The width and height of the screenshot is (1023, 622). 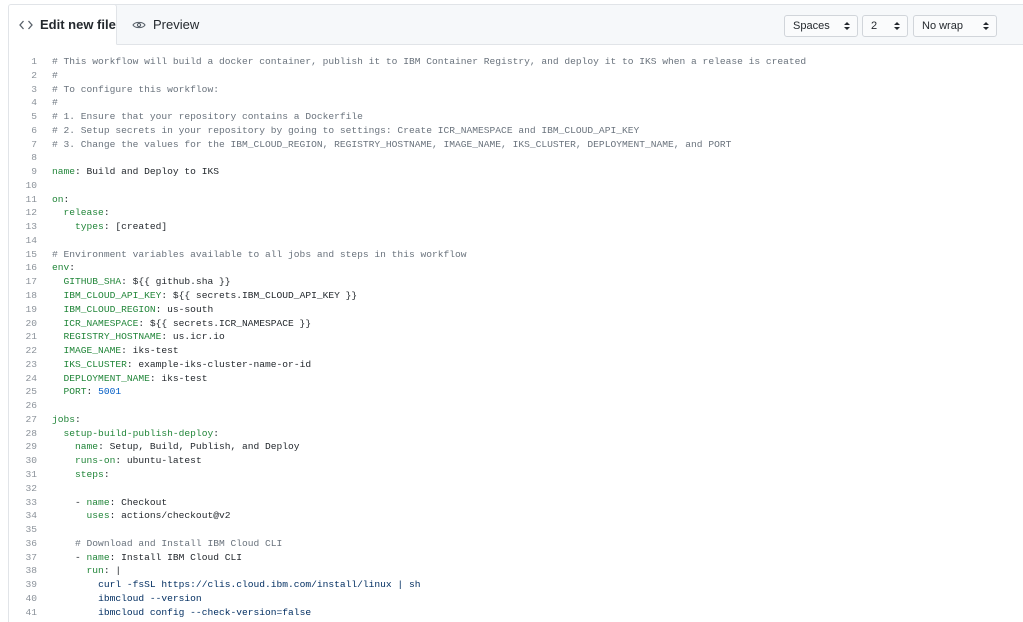 I want to click on line-text: #, so click(x=55, y=76).